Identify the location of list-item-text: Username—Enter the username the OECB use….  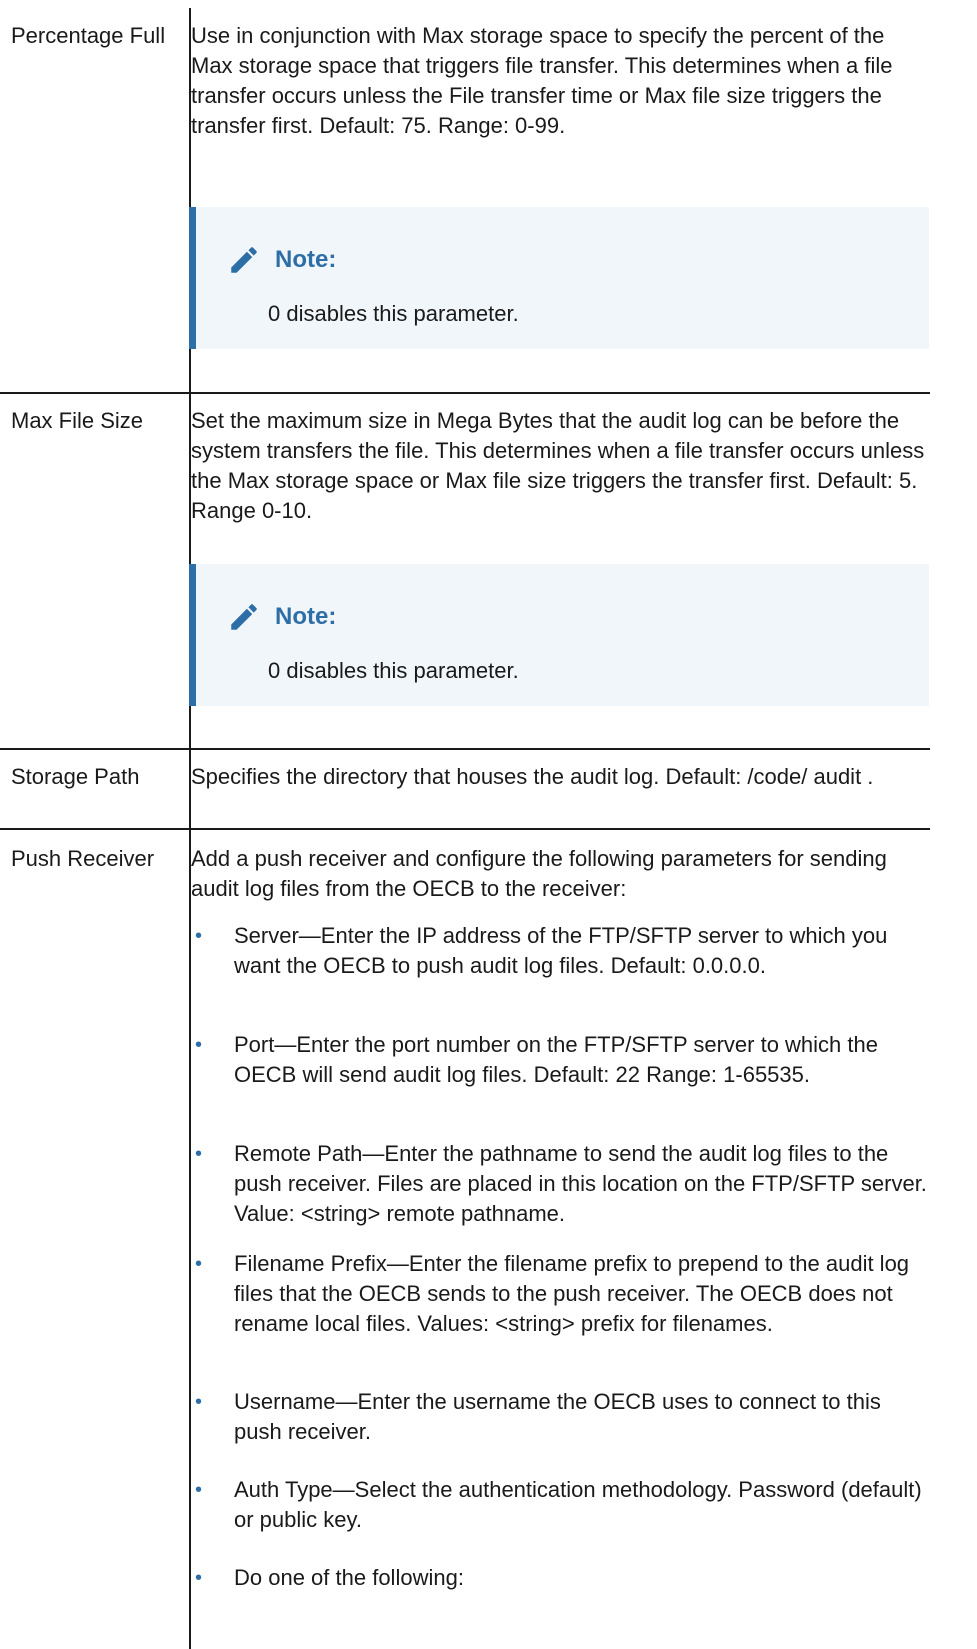
(557, 1416).